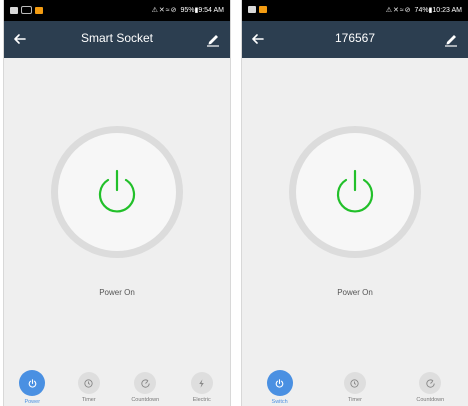  Describe the element at coordinates (32, 402) in the screenshot. I see `nav-label: Power` at that location.